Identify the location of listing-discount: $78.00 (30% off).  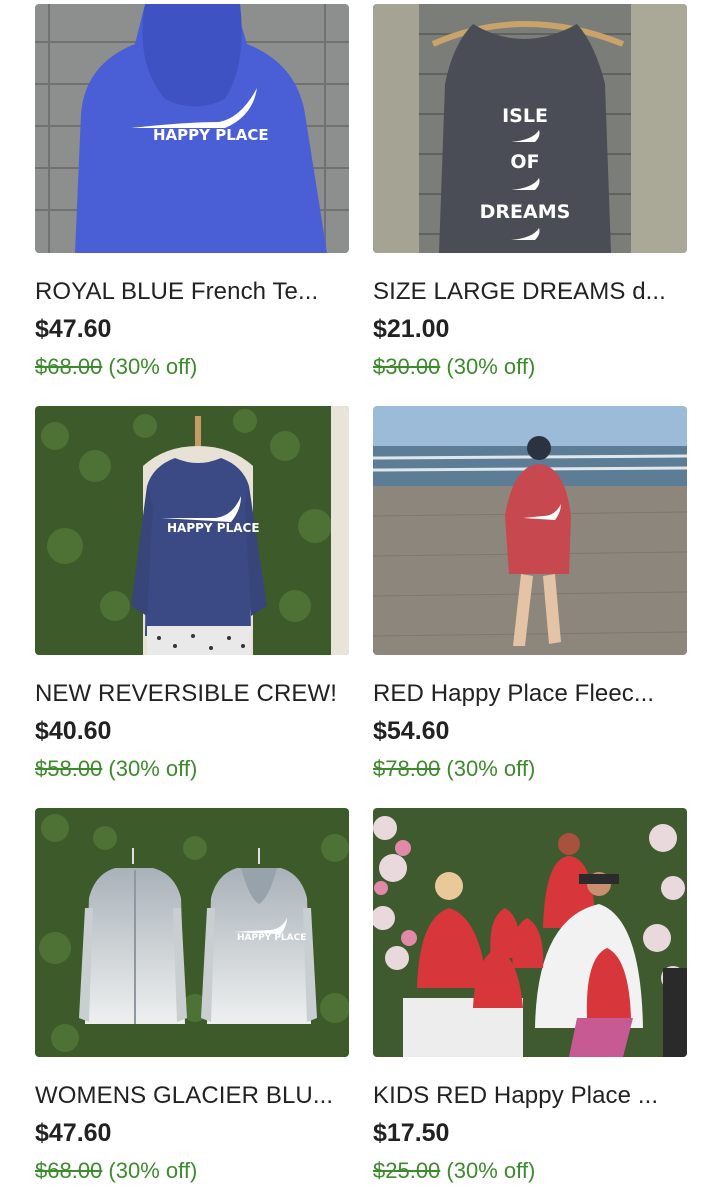
(454, 769).